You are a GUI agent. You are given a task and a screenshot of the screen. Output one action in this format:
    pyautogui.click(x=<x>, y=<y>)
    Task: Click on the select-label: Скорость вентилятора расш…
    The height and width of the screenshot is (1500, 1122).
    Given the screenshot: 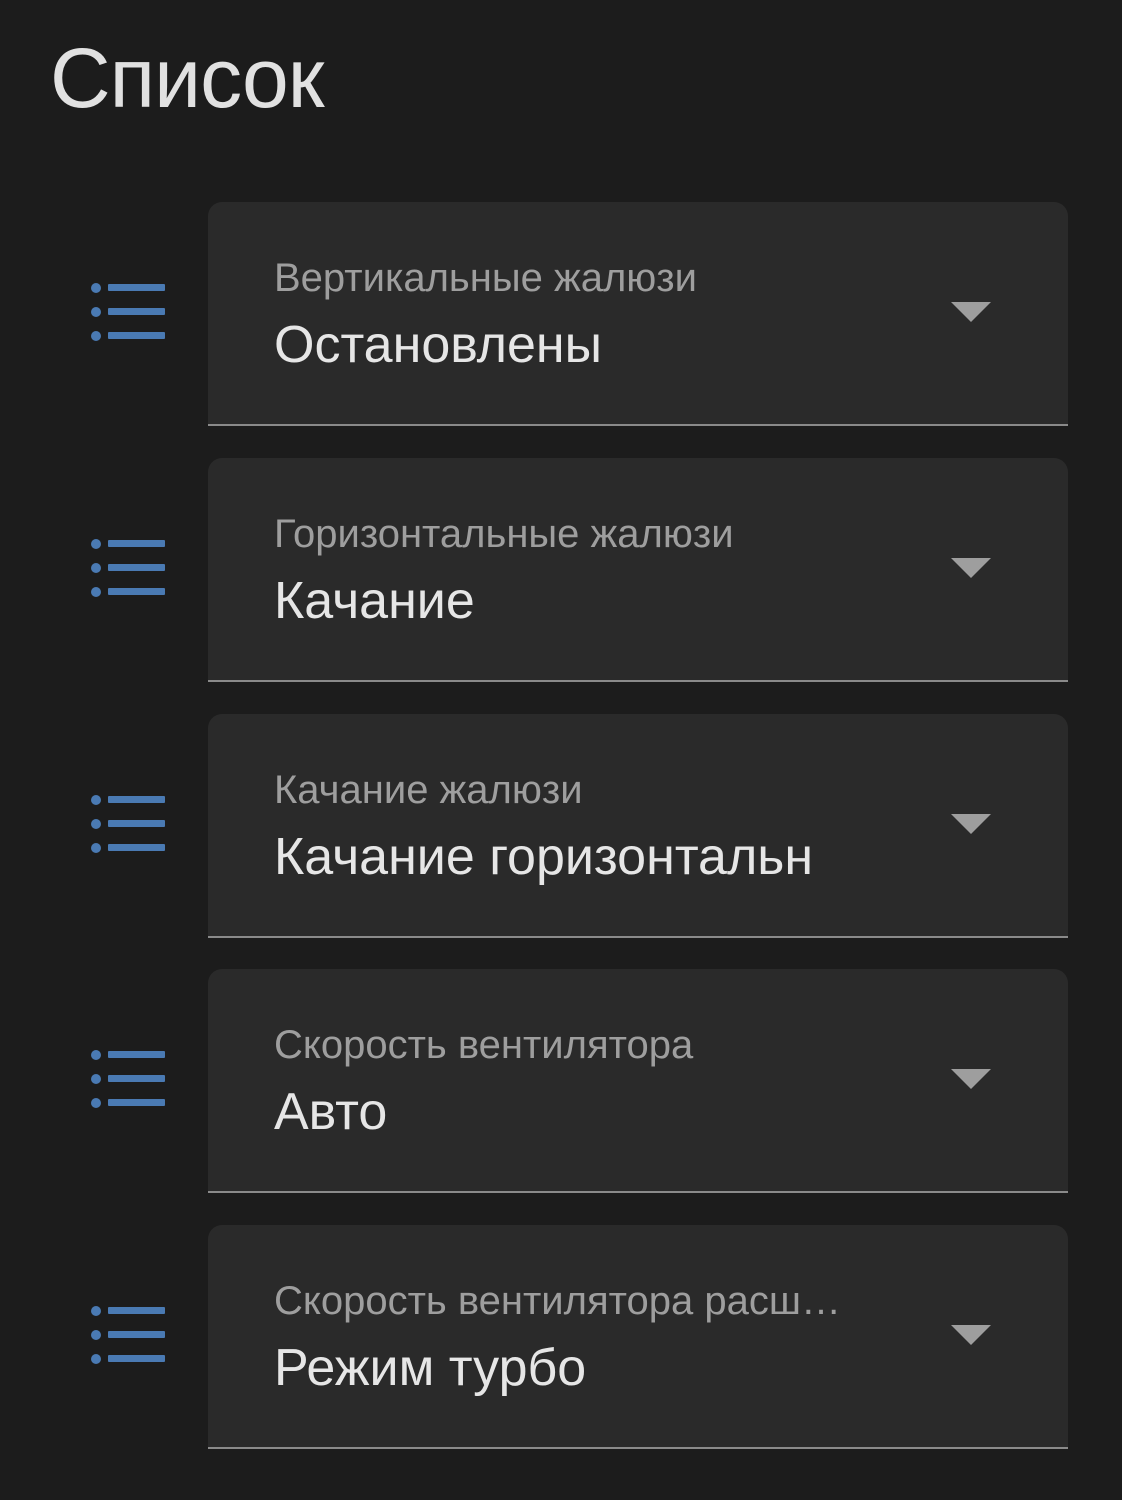 What is the action you would take?
    pyautogui.click(x=557, y=1301)
    